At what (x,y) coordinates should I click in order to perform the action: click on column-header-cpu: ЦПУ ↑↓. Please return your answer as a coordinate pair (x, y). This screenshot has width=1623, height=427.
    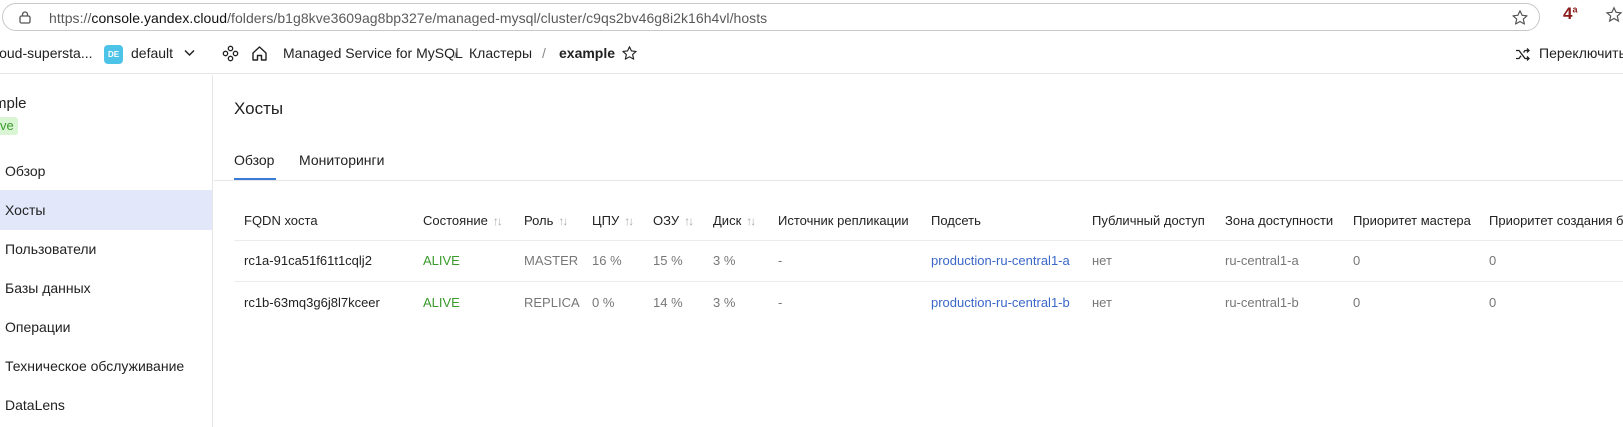
    Looking at the image, I should click on (613, 220).